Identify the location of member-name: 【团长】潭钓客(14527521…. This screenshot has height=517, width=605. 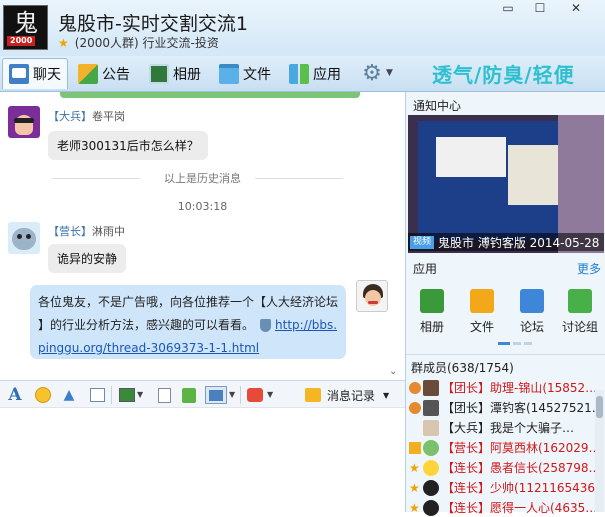
(518, 408).